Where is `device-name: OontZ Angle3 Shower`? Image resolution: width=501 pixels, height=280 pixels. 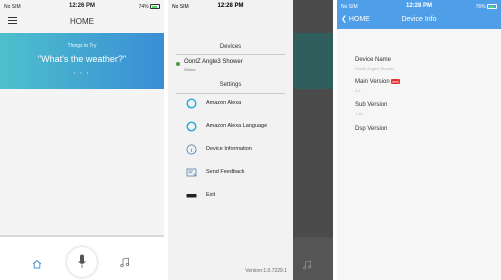
device-name: OontZ Angle3 Shower is located at coordinates (213, 62).